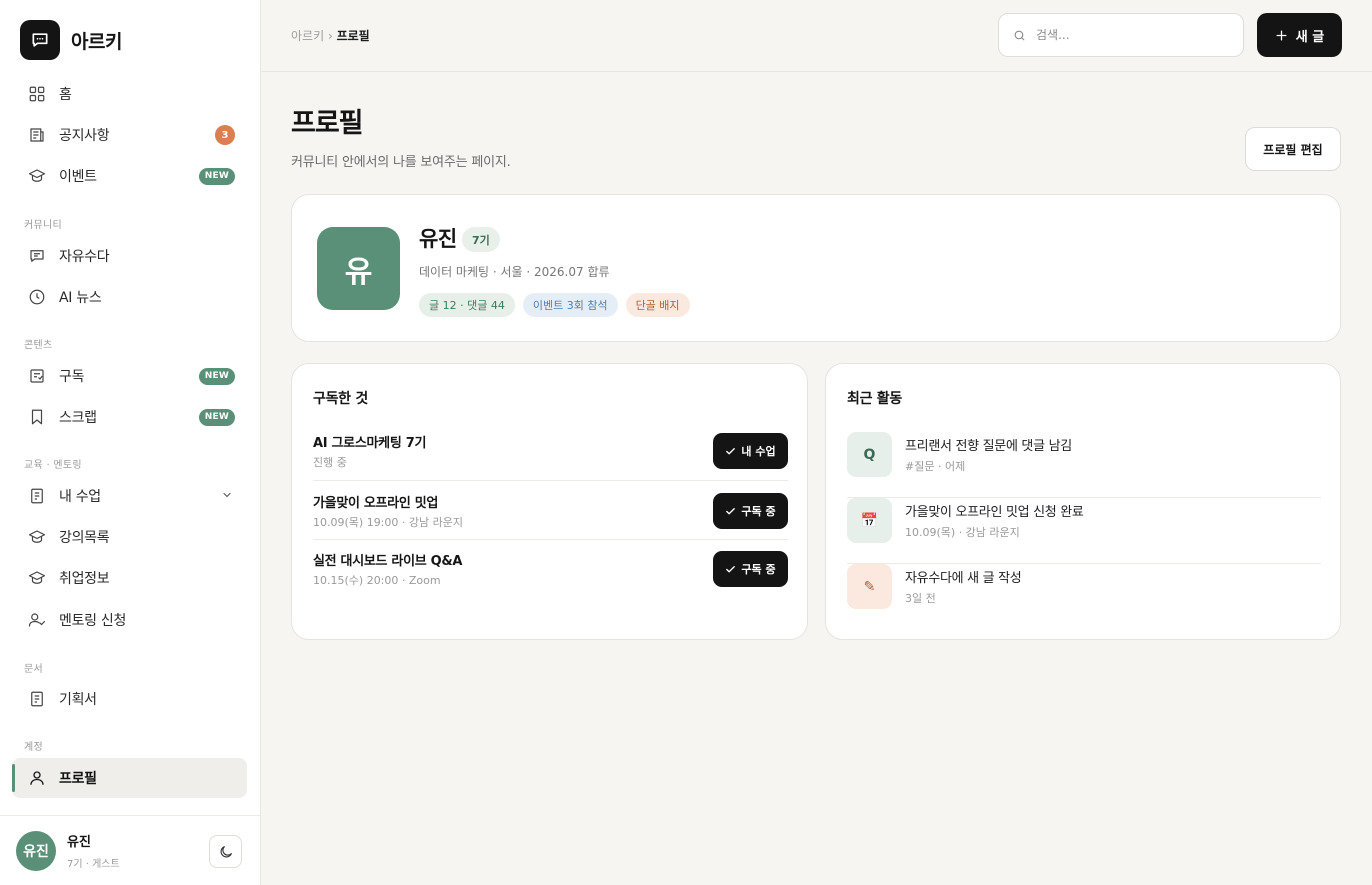  Describe the element at coordinates (327, 123) in the screenshot. I see `page-title: 프로필` at that location.